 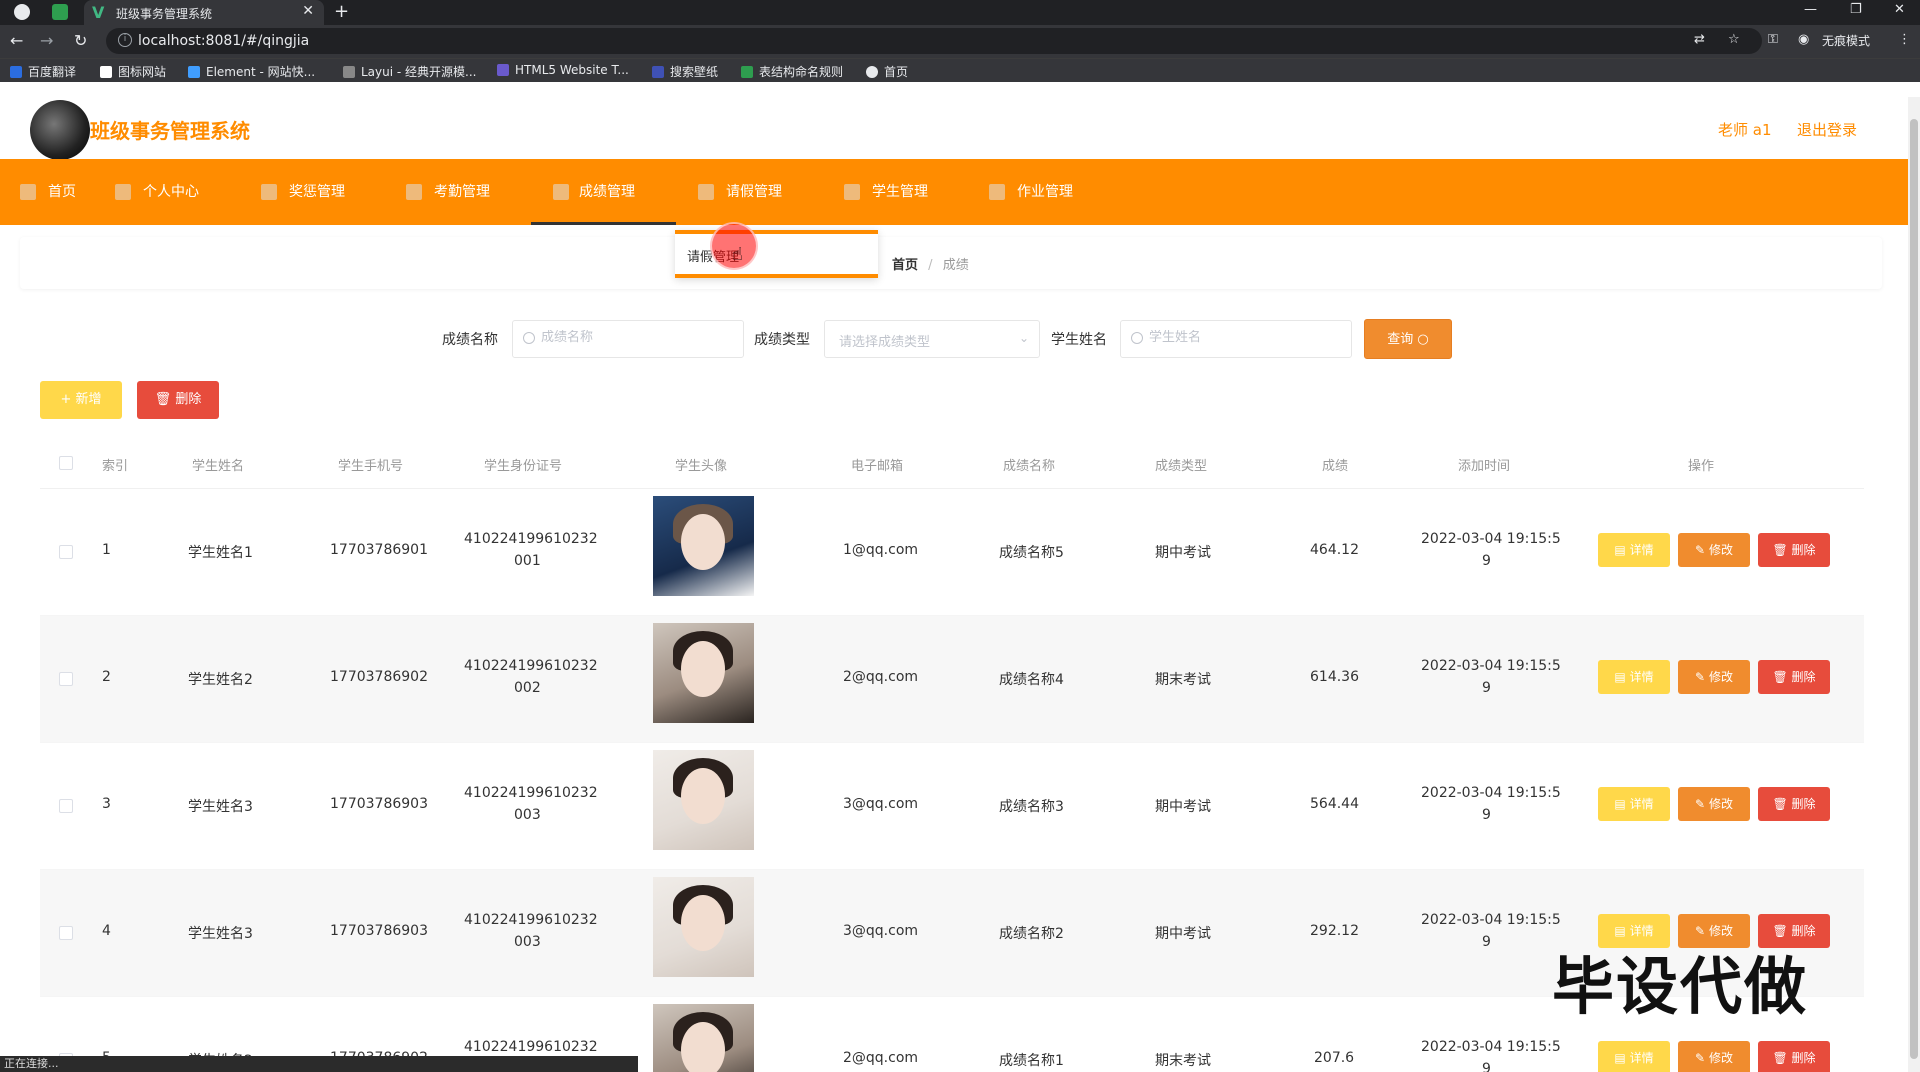 I want to click on score-type-select: 请选择成绩类型 ⌄, so click(x=932, y=339).